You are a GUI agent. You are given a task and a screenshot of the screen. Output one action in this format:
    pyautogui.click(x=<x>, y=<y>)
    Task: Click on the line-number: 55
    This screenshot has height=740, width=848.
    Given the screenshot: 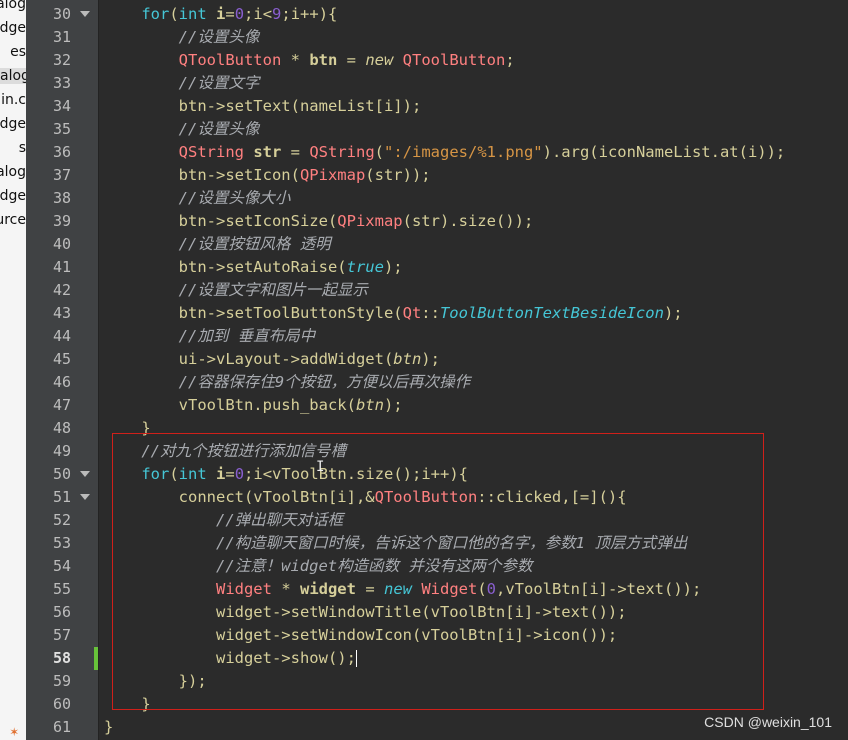 What is the action you would take?
    pyautogui.click(x=61, y=589)
    